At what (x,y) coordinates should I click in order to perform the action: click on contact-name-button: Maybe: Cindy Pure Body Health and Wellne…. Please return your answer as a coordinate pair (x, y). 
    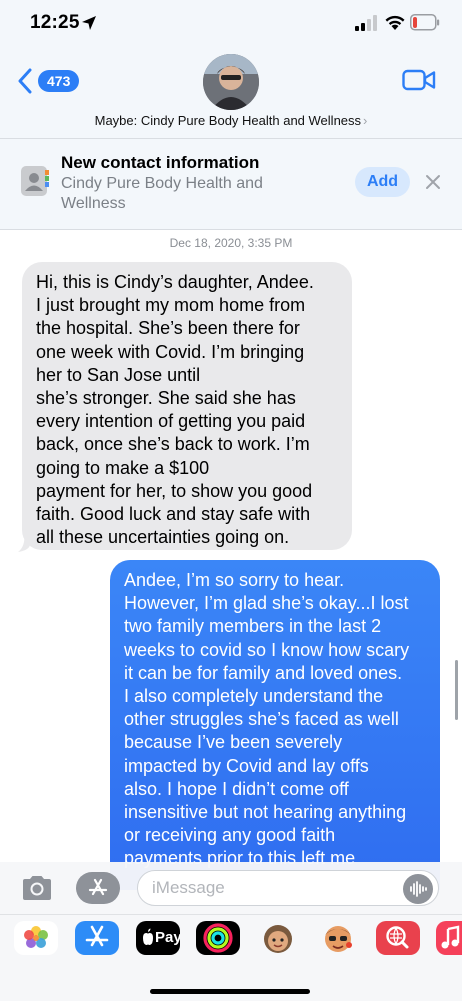
    Looking at the image, I should click on (231, 120).